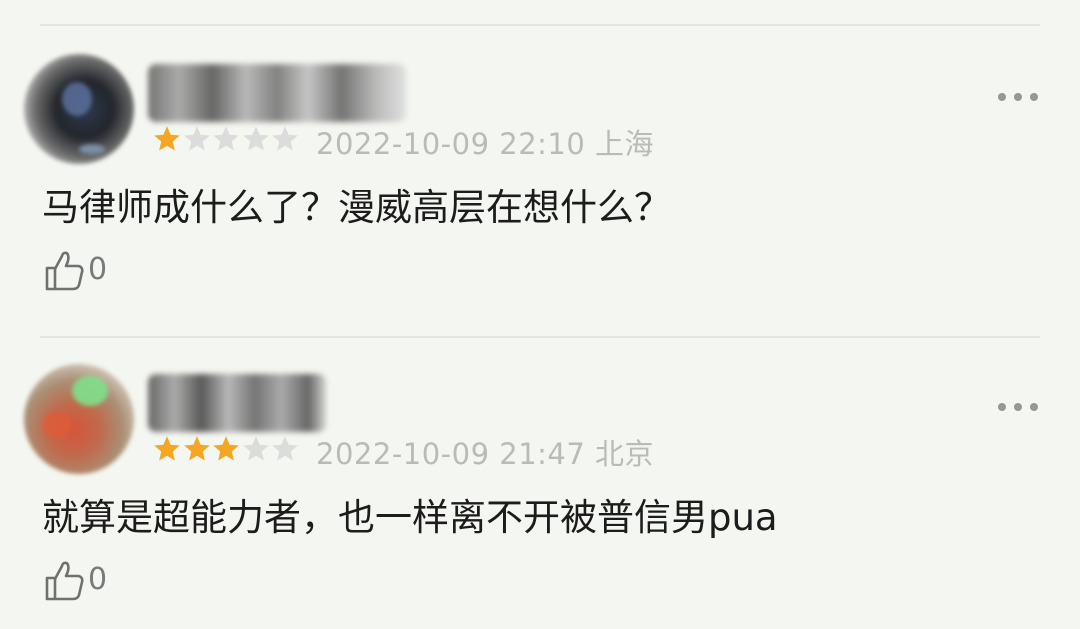 The image size is (1080, 629). Describe the element at coordinates (485, 144) in the screenshot. I see `comment-meta: 2022-10-09 22:10 上海` at that location.